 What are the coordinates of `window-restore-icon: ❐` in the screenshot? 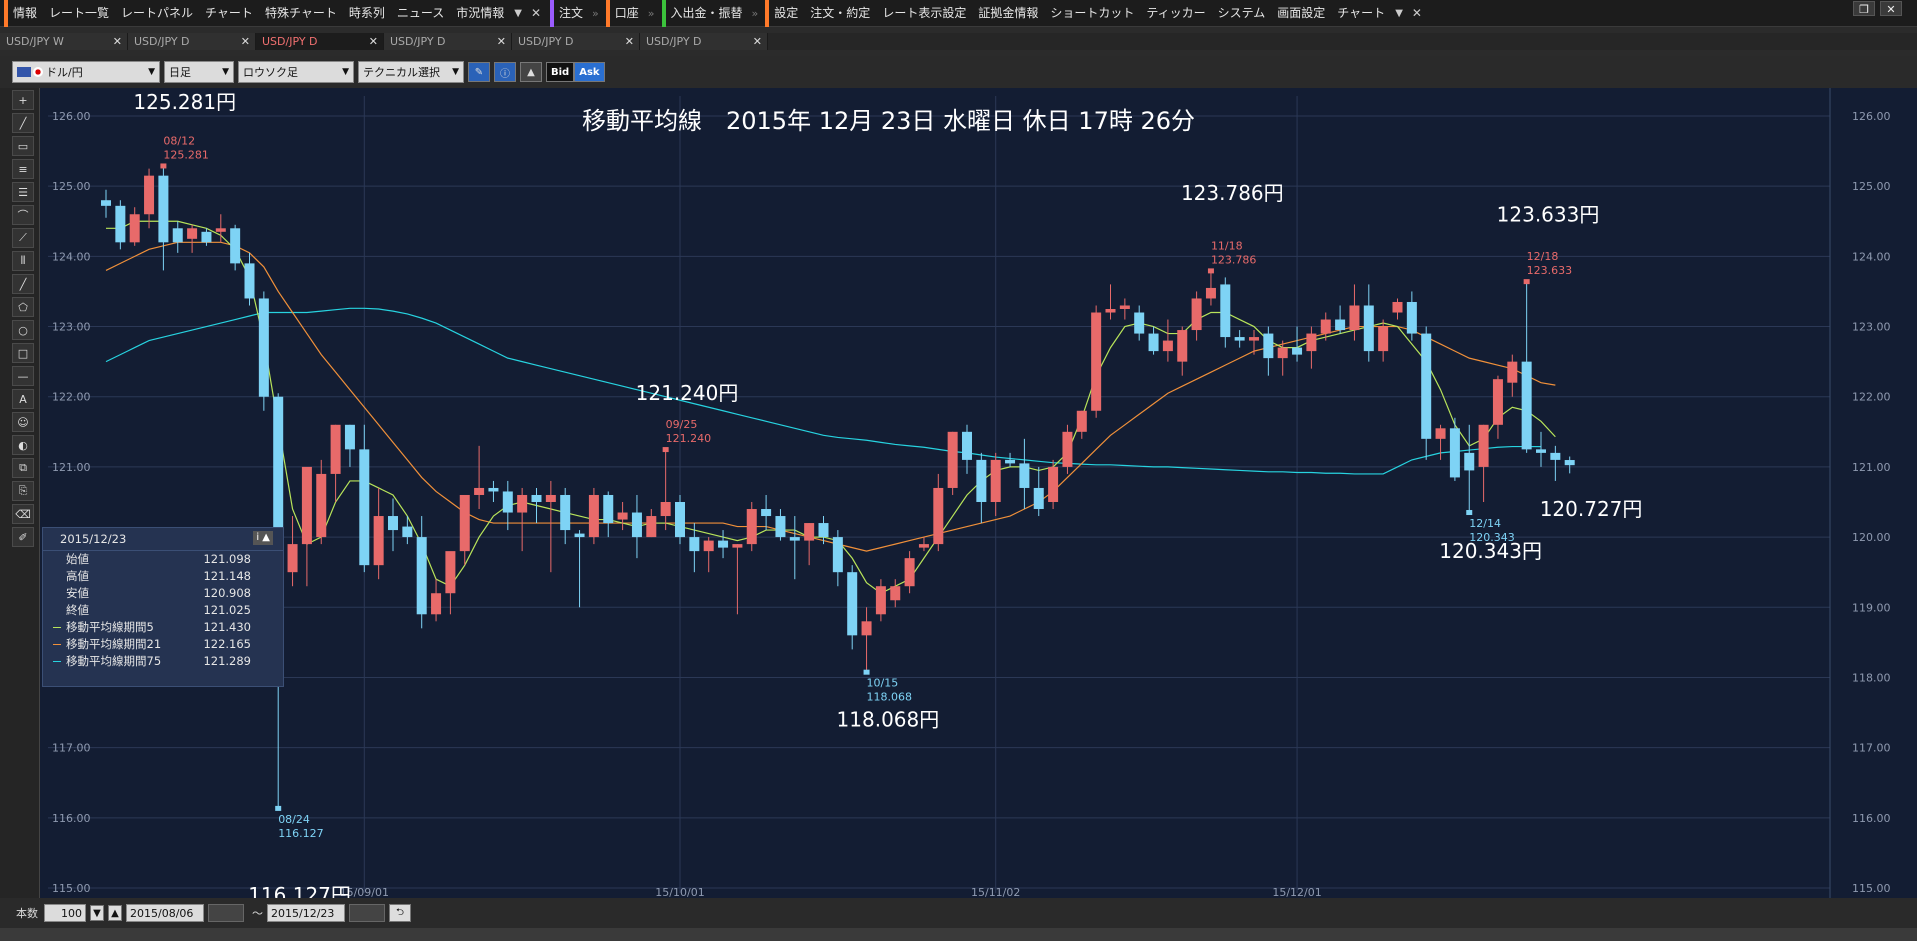 It's located at (1864, 8).